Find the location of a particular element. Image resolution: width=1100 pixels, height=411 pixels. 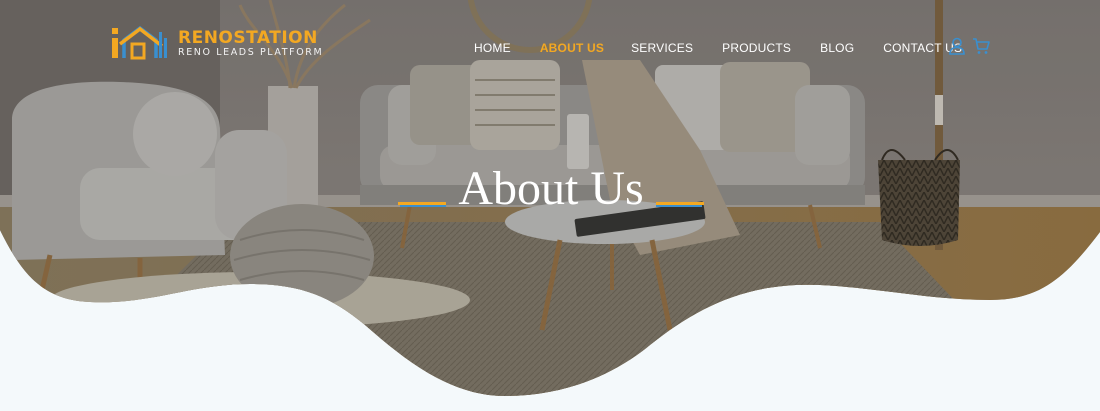

page-title: About Us is located at coordinates (551, 188).